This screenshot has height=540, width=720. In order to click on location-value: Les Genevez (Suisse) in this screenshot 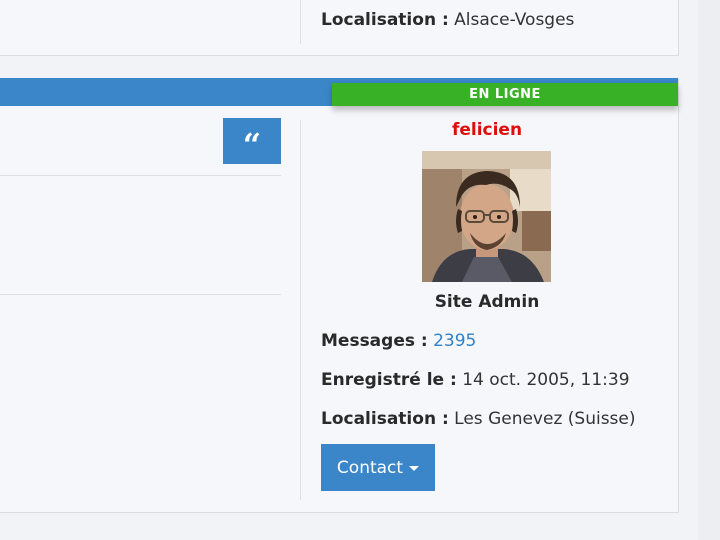, I will do `click(545, 419)`.